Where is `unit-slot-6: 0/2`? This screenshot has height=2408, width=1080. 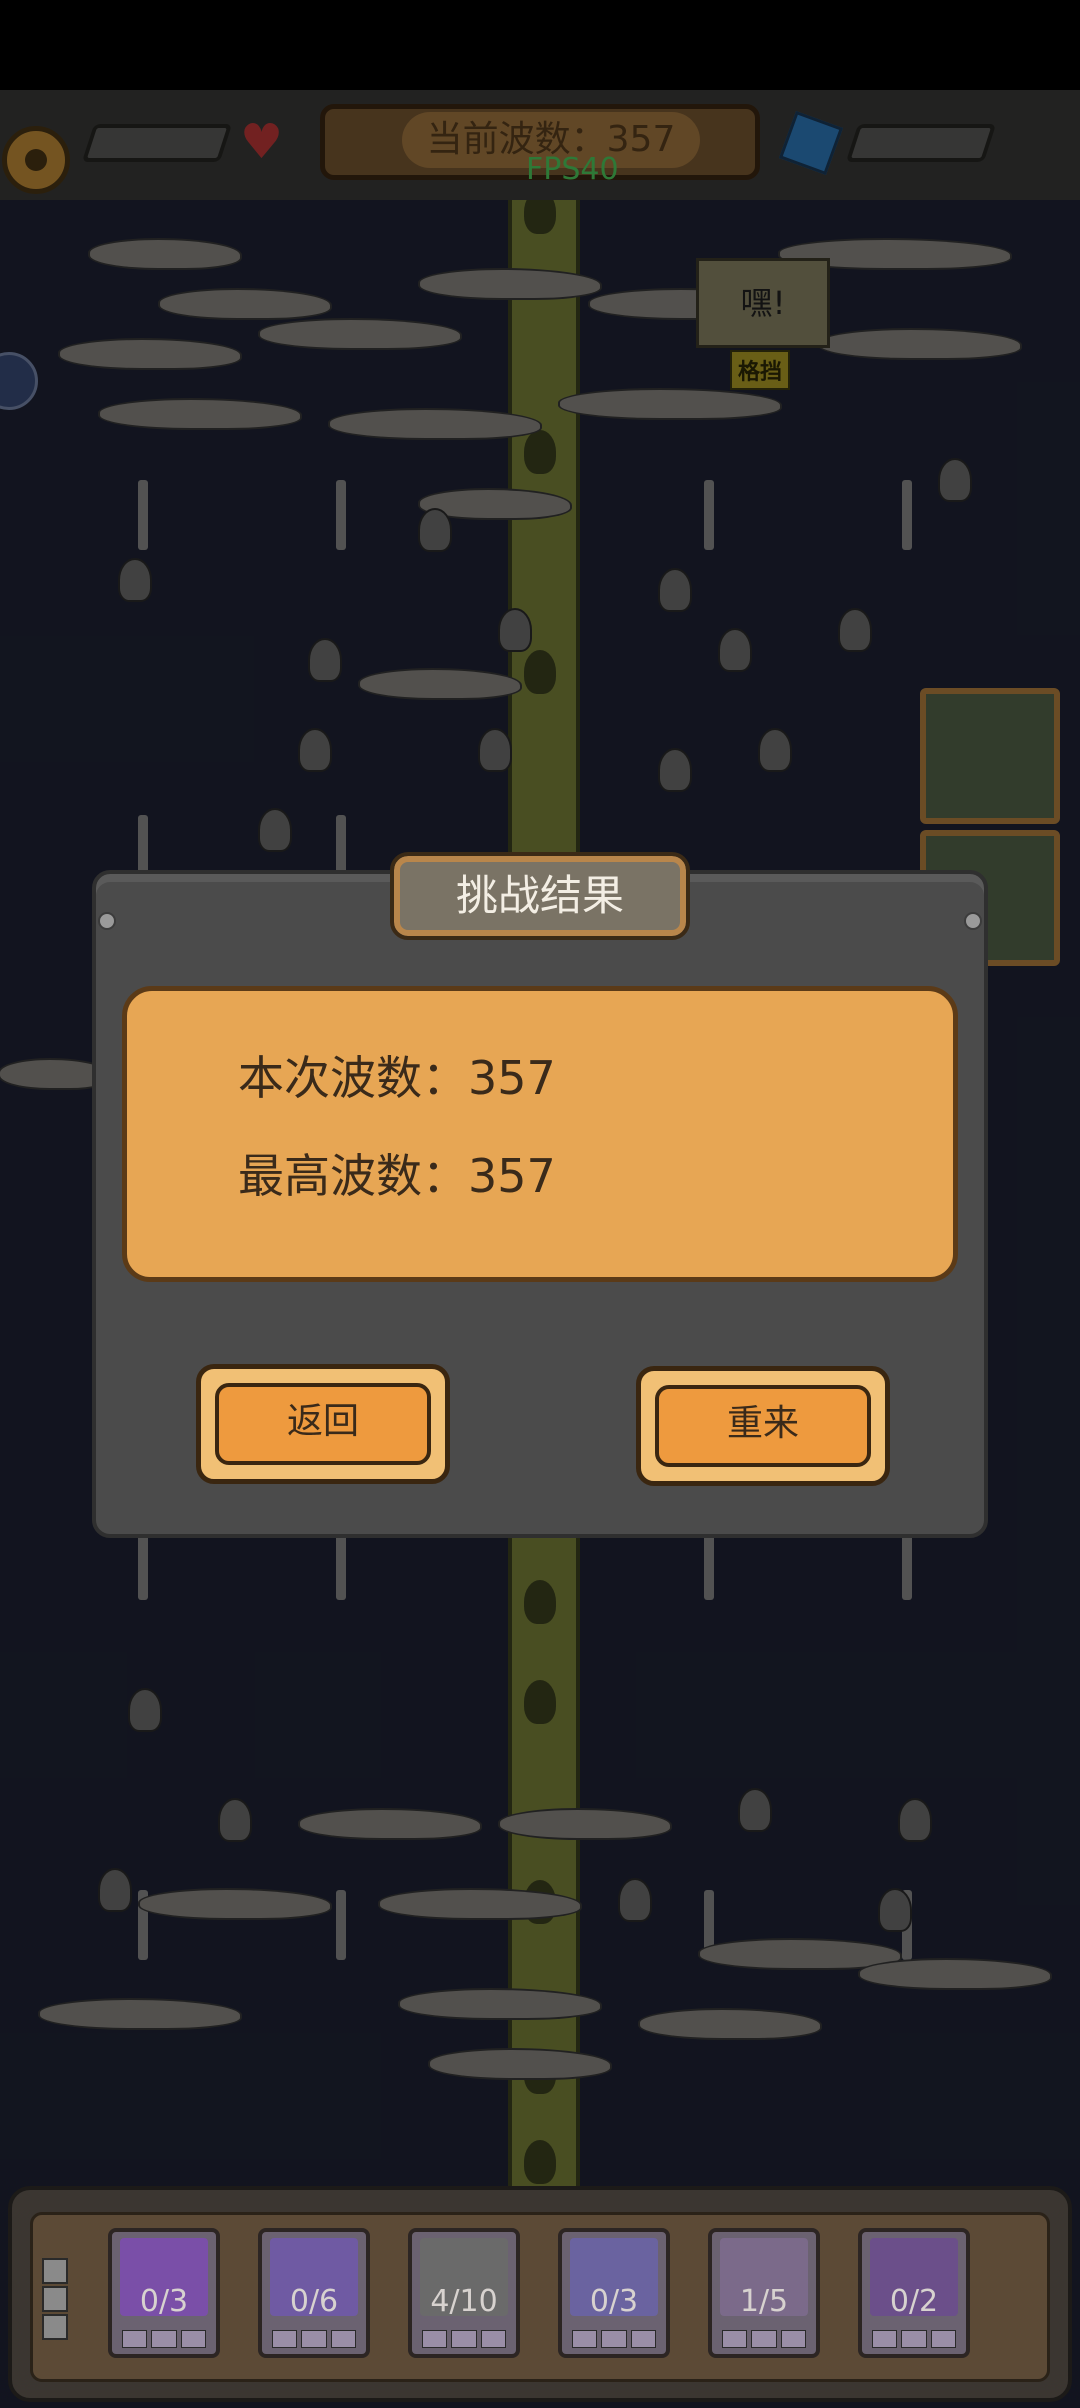
unit-slot-6: 0/2 is located at coordinates (914, 2293).